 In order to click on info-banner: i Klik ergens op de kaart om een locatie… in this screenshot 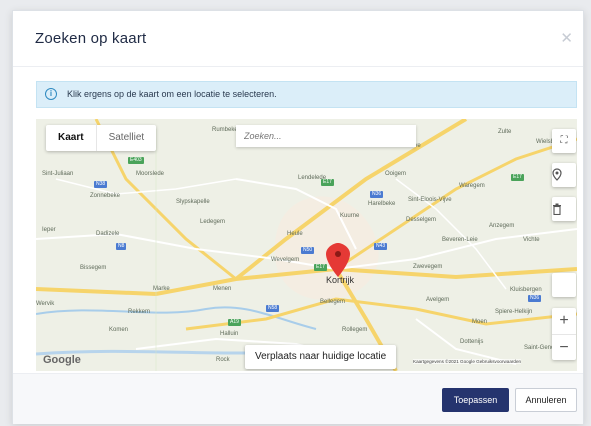, I will do `click(306, 94)`.